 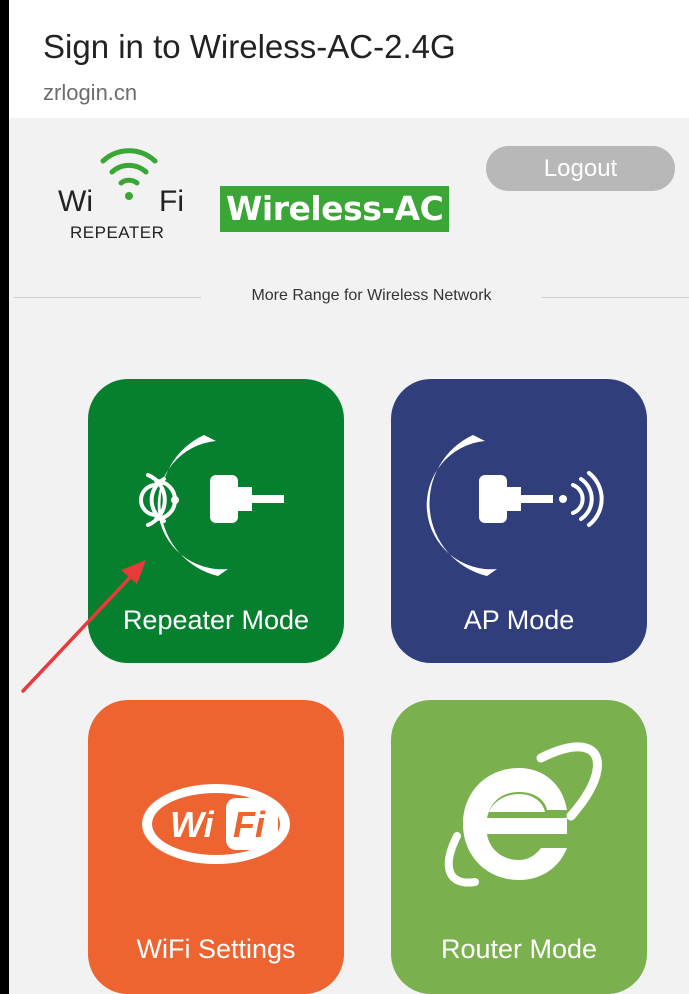 What do you see at coordinates (519, 620) in the screenshot?
I see `ap-mode-label: AP Mode` at bounding box center [519, 620].